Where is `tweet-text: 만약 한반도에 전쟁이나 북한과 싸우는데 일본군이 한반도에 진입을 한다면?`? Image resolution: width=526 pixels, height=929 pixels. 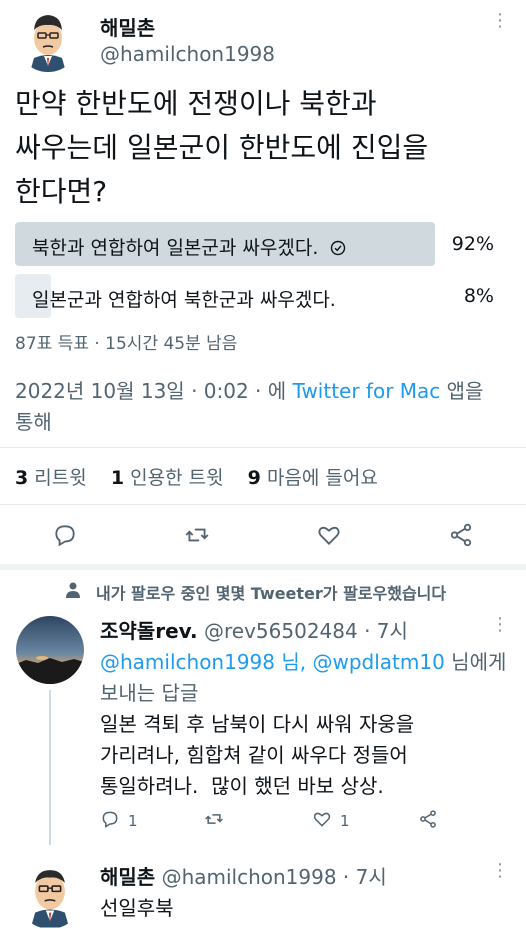
tweet-text: 만약 한반도에 전쟁이나 북한과 싸우는데 일본군이 한반도에 진입을 한다면? is located at coordinates (265, 148).